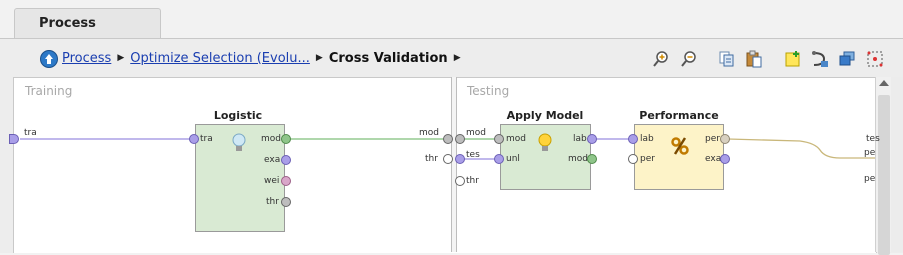 The image size is (903, 255). Describe the element at coordinates (647, 159) in the screenshot. I see `pf-input-label-per: per` at that location.